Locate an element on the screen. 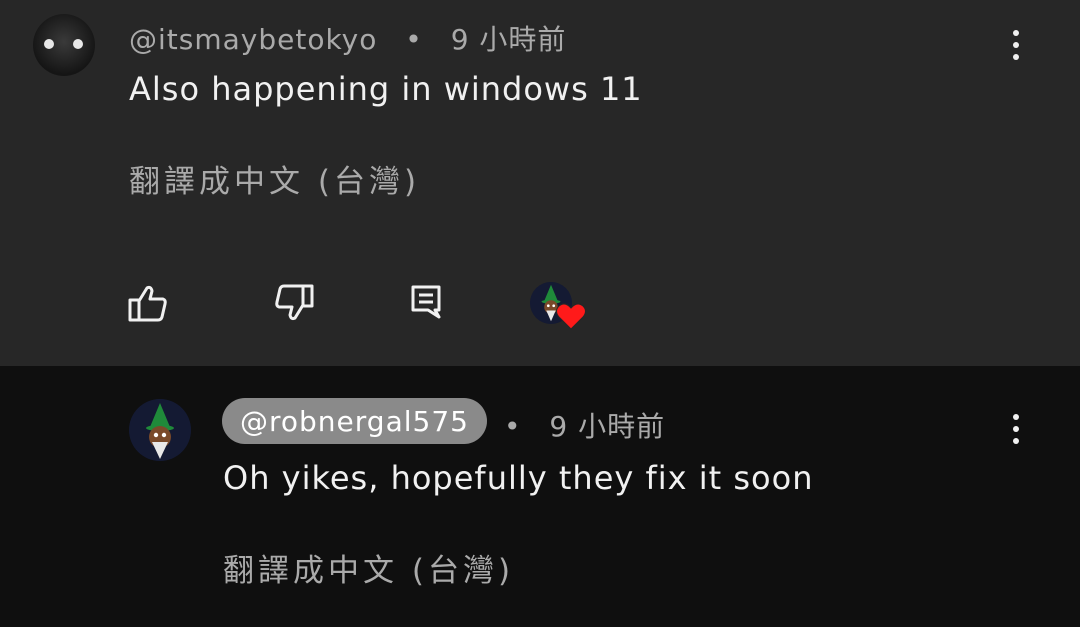 The height and width of the screenshot is (627, 1080). user-avatar-icon is located at coordinates (64, 45).